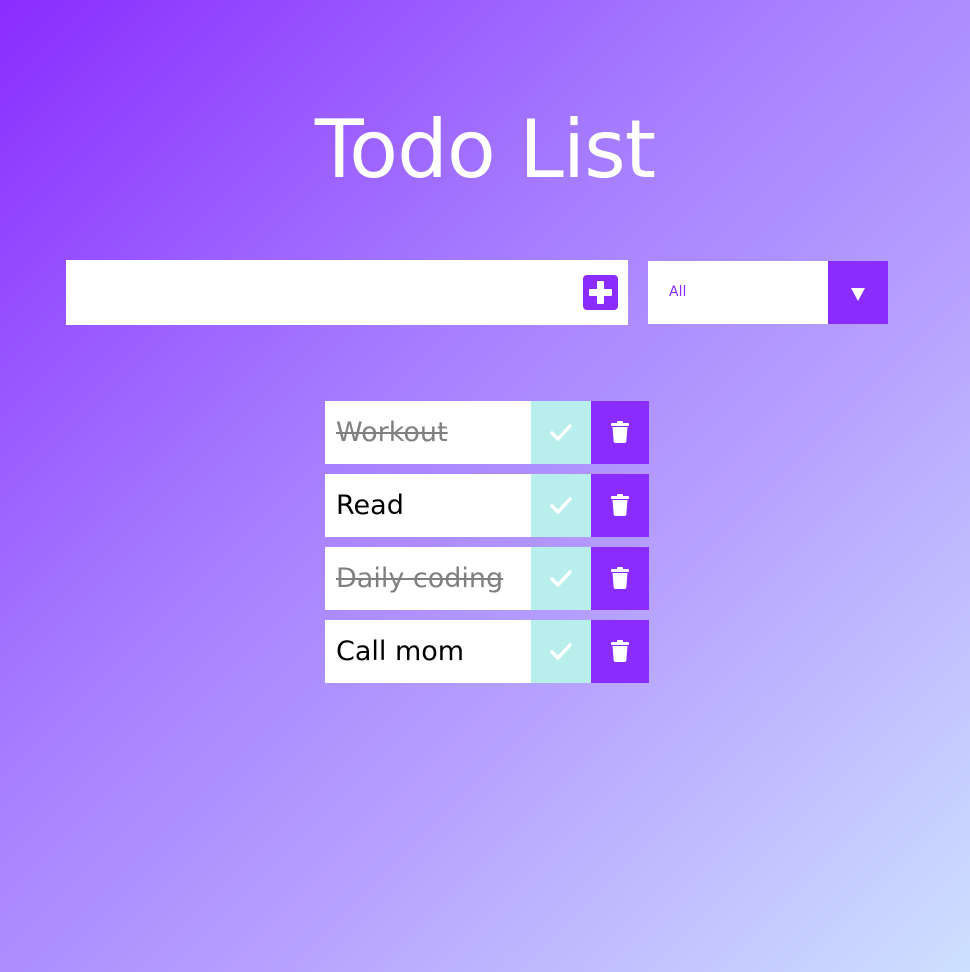 The height and width of the screenshot is (972, 970). Describe the element at coordinates (487, 651) in the screenshot. I see `todo-item: Call mom` at that location.